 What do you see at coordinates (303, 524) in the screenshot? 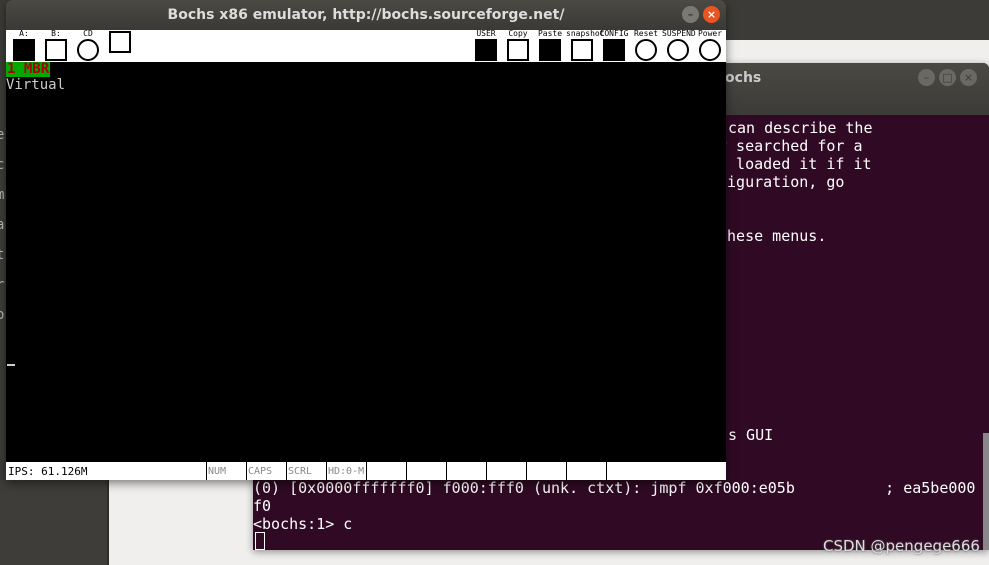
I see `terminal-prompt: <bochs:1> c` at bounding box center [303, 524].